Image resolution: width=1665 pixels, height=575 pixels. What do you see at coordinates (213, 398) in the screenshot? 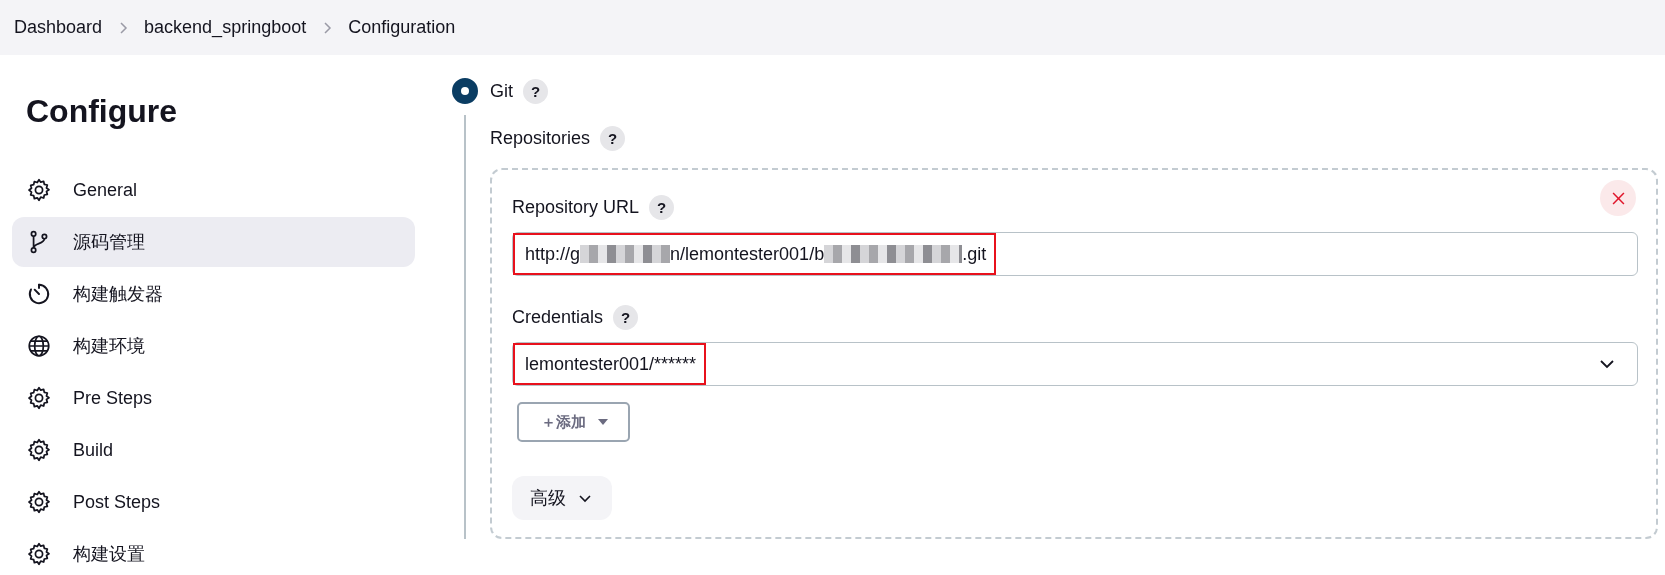
I see `sidebar-item: Pre Steps` at bounding box center [213, 398].